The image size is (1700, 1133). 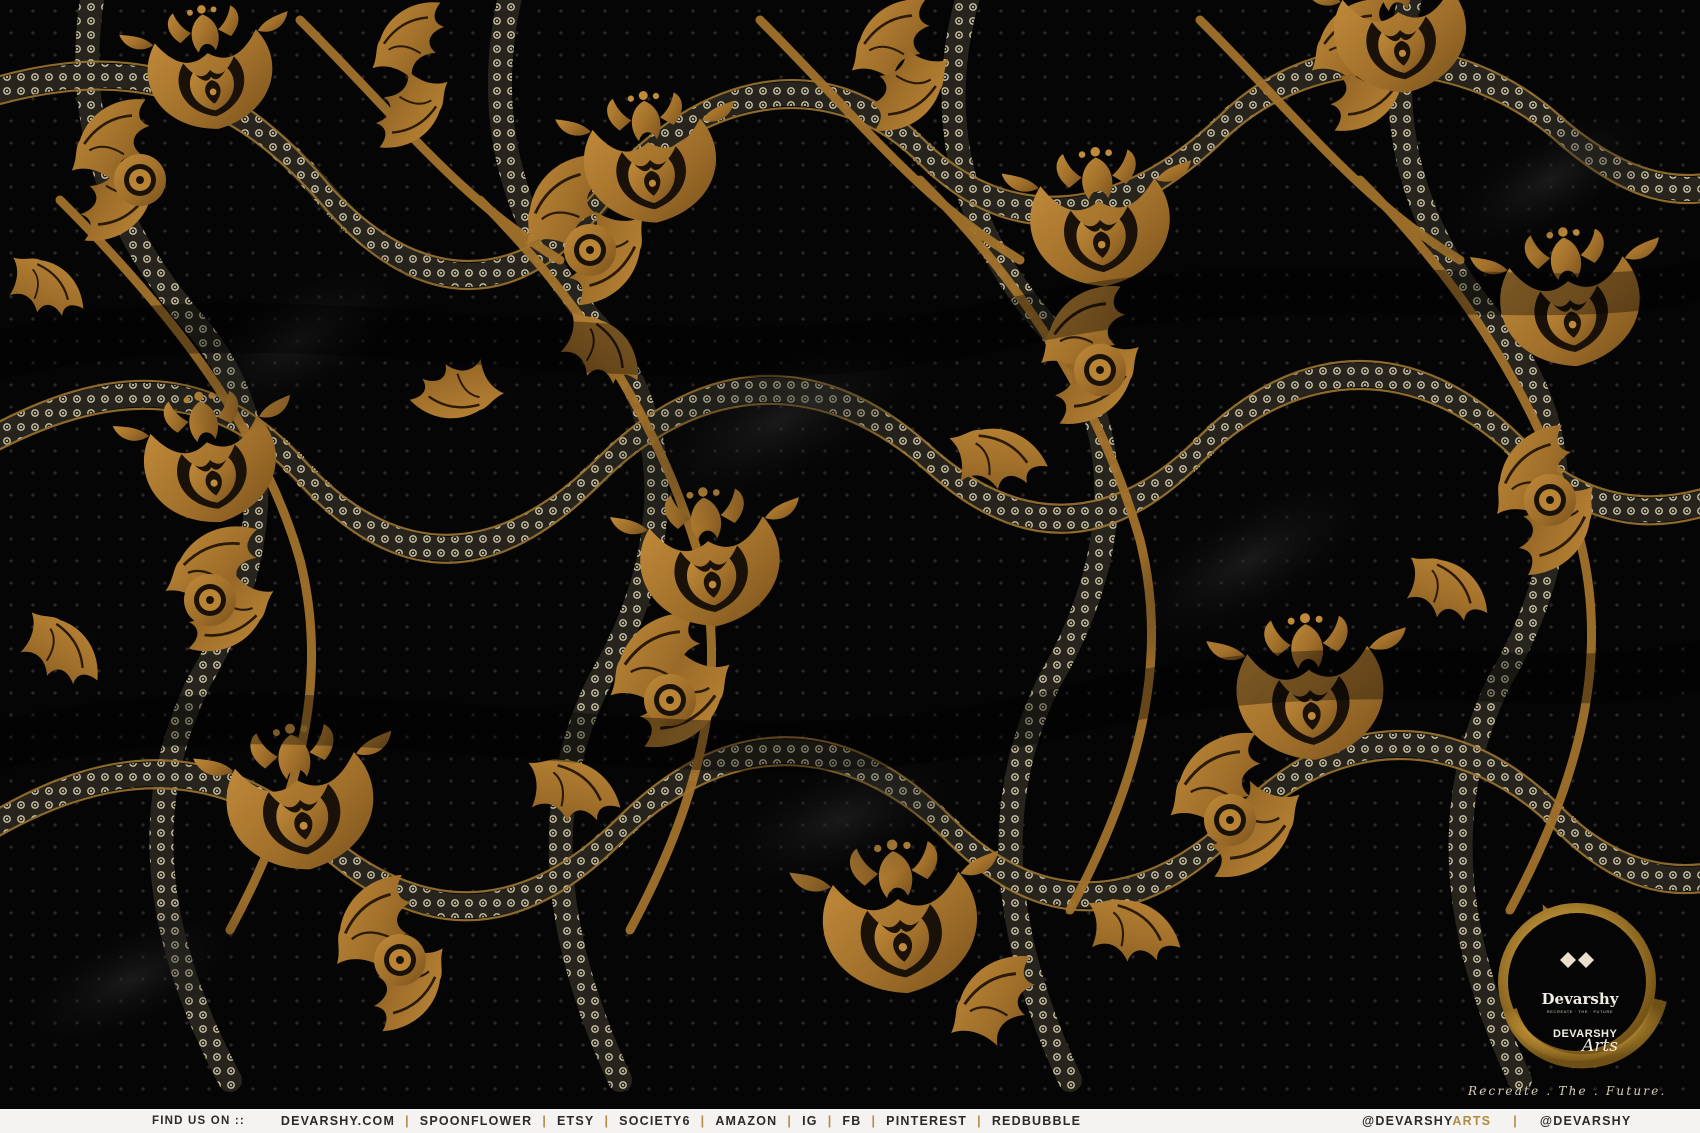 I want to click on link-etsy: ETSY, so click(x=575, y=1121).